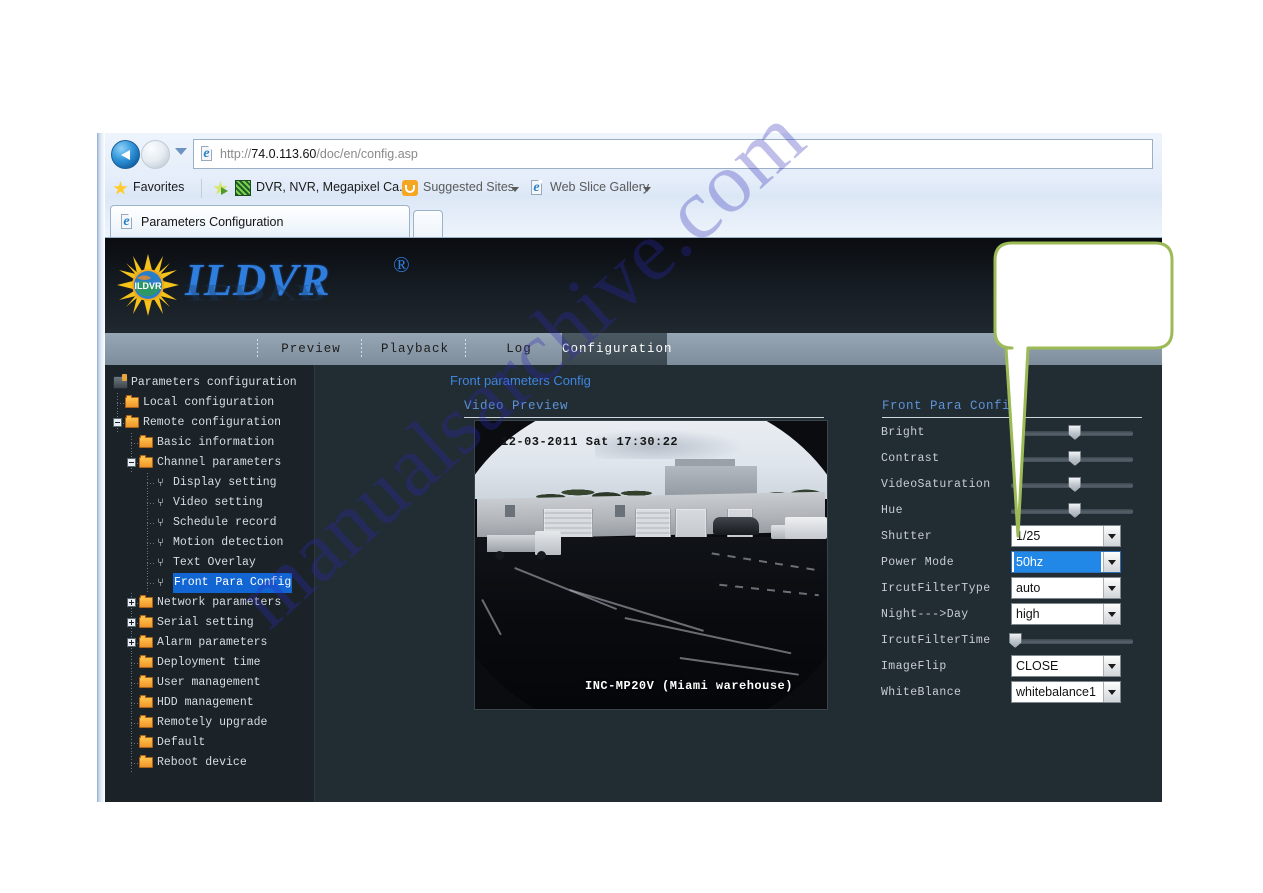  I want to click on select-whiteblance: whitebalance1, so click(1066, 692).